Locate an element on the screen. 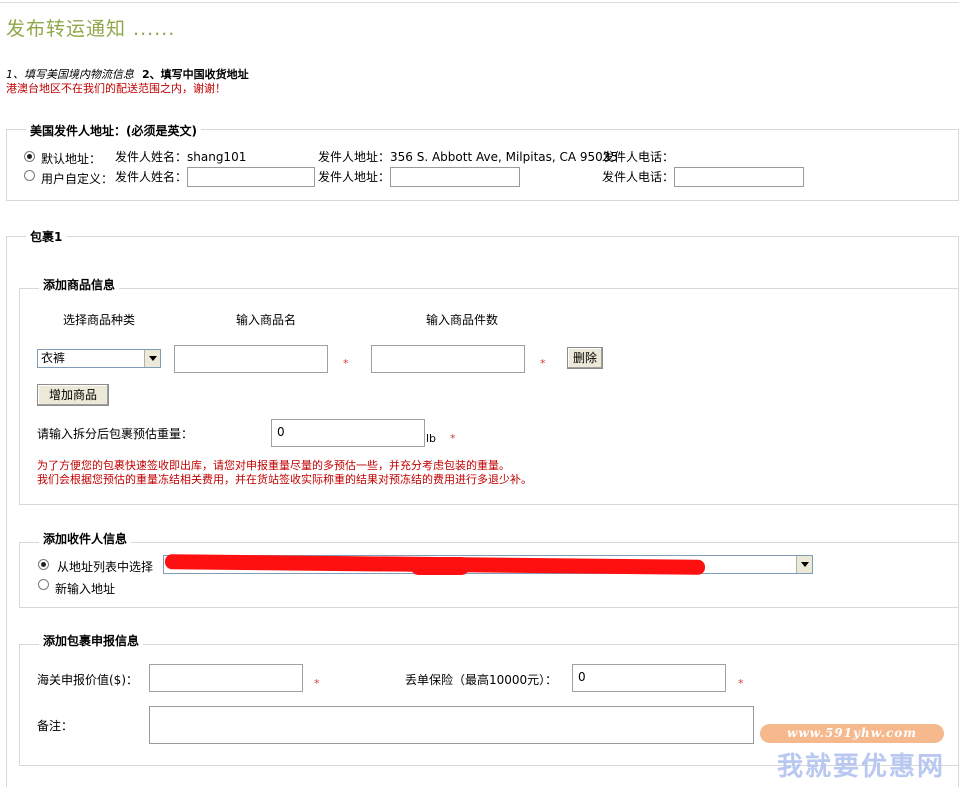 The width and height of the screenshot is (959, 787). custom-name-input is located at coordinates (251, 177).